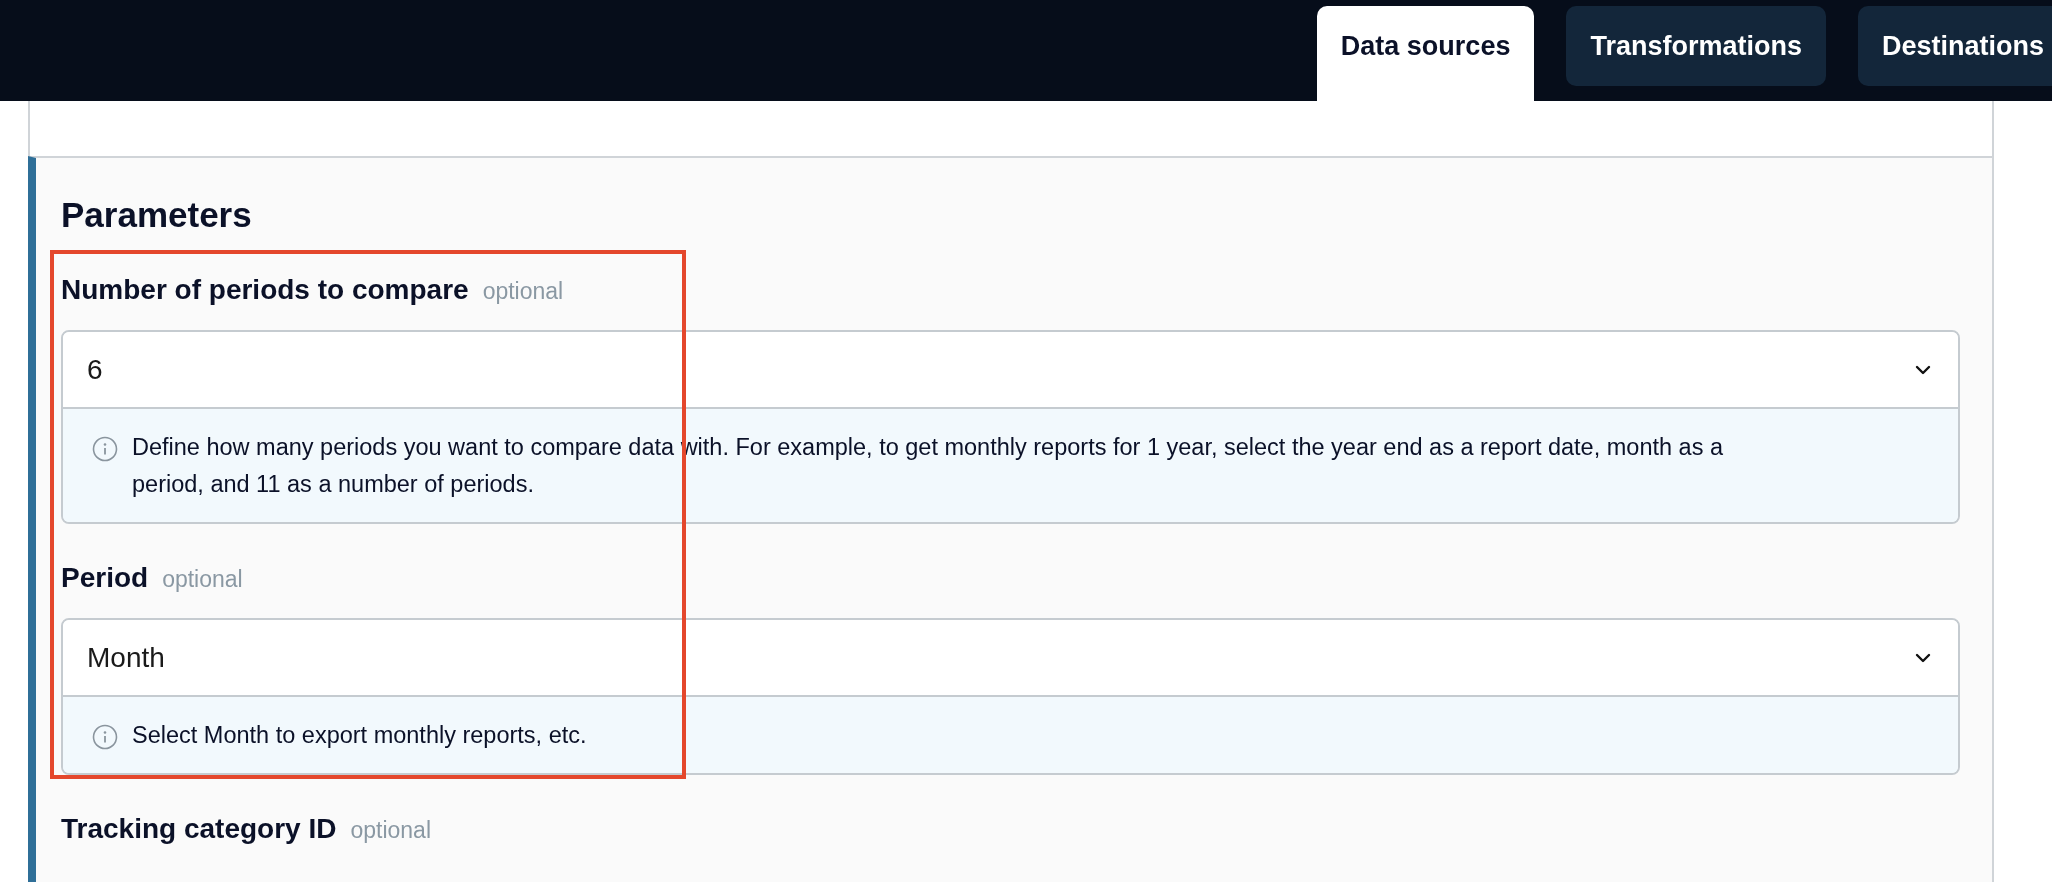 This screenshot has height=882, width=2052. Describe the element at coordinates (199, 829) in the screenshot. I see `field-label: Tracking category ID` at that location.